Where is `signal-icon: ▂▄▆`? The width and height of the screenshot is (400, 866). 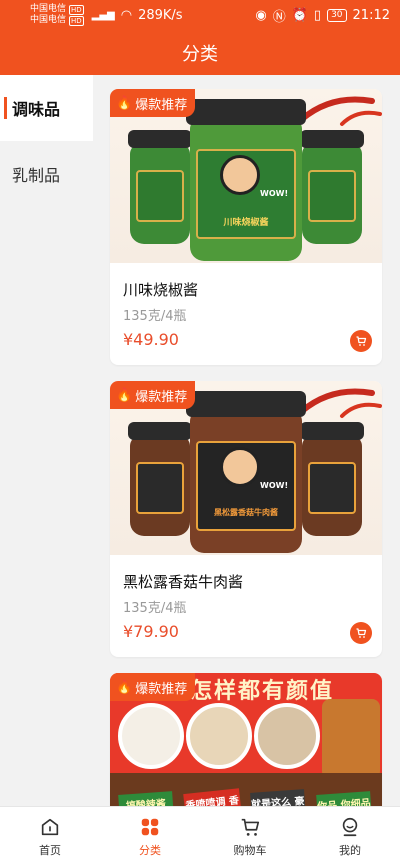
signal-icon: ▂▄▆ is located at coordinates (103, 15).